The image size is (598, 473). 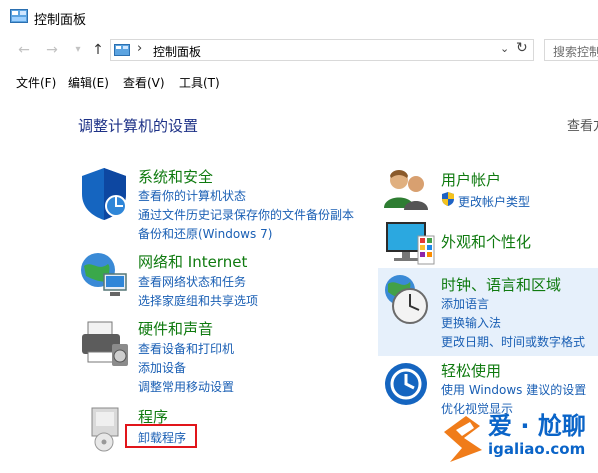 I want to click on category-user-accounts: 用户帐户, so click(x=471, y=179).